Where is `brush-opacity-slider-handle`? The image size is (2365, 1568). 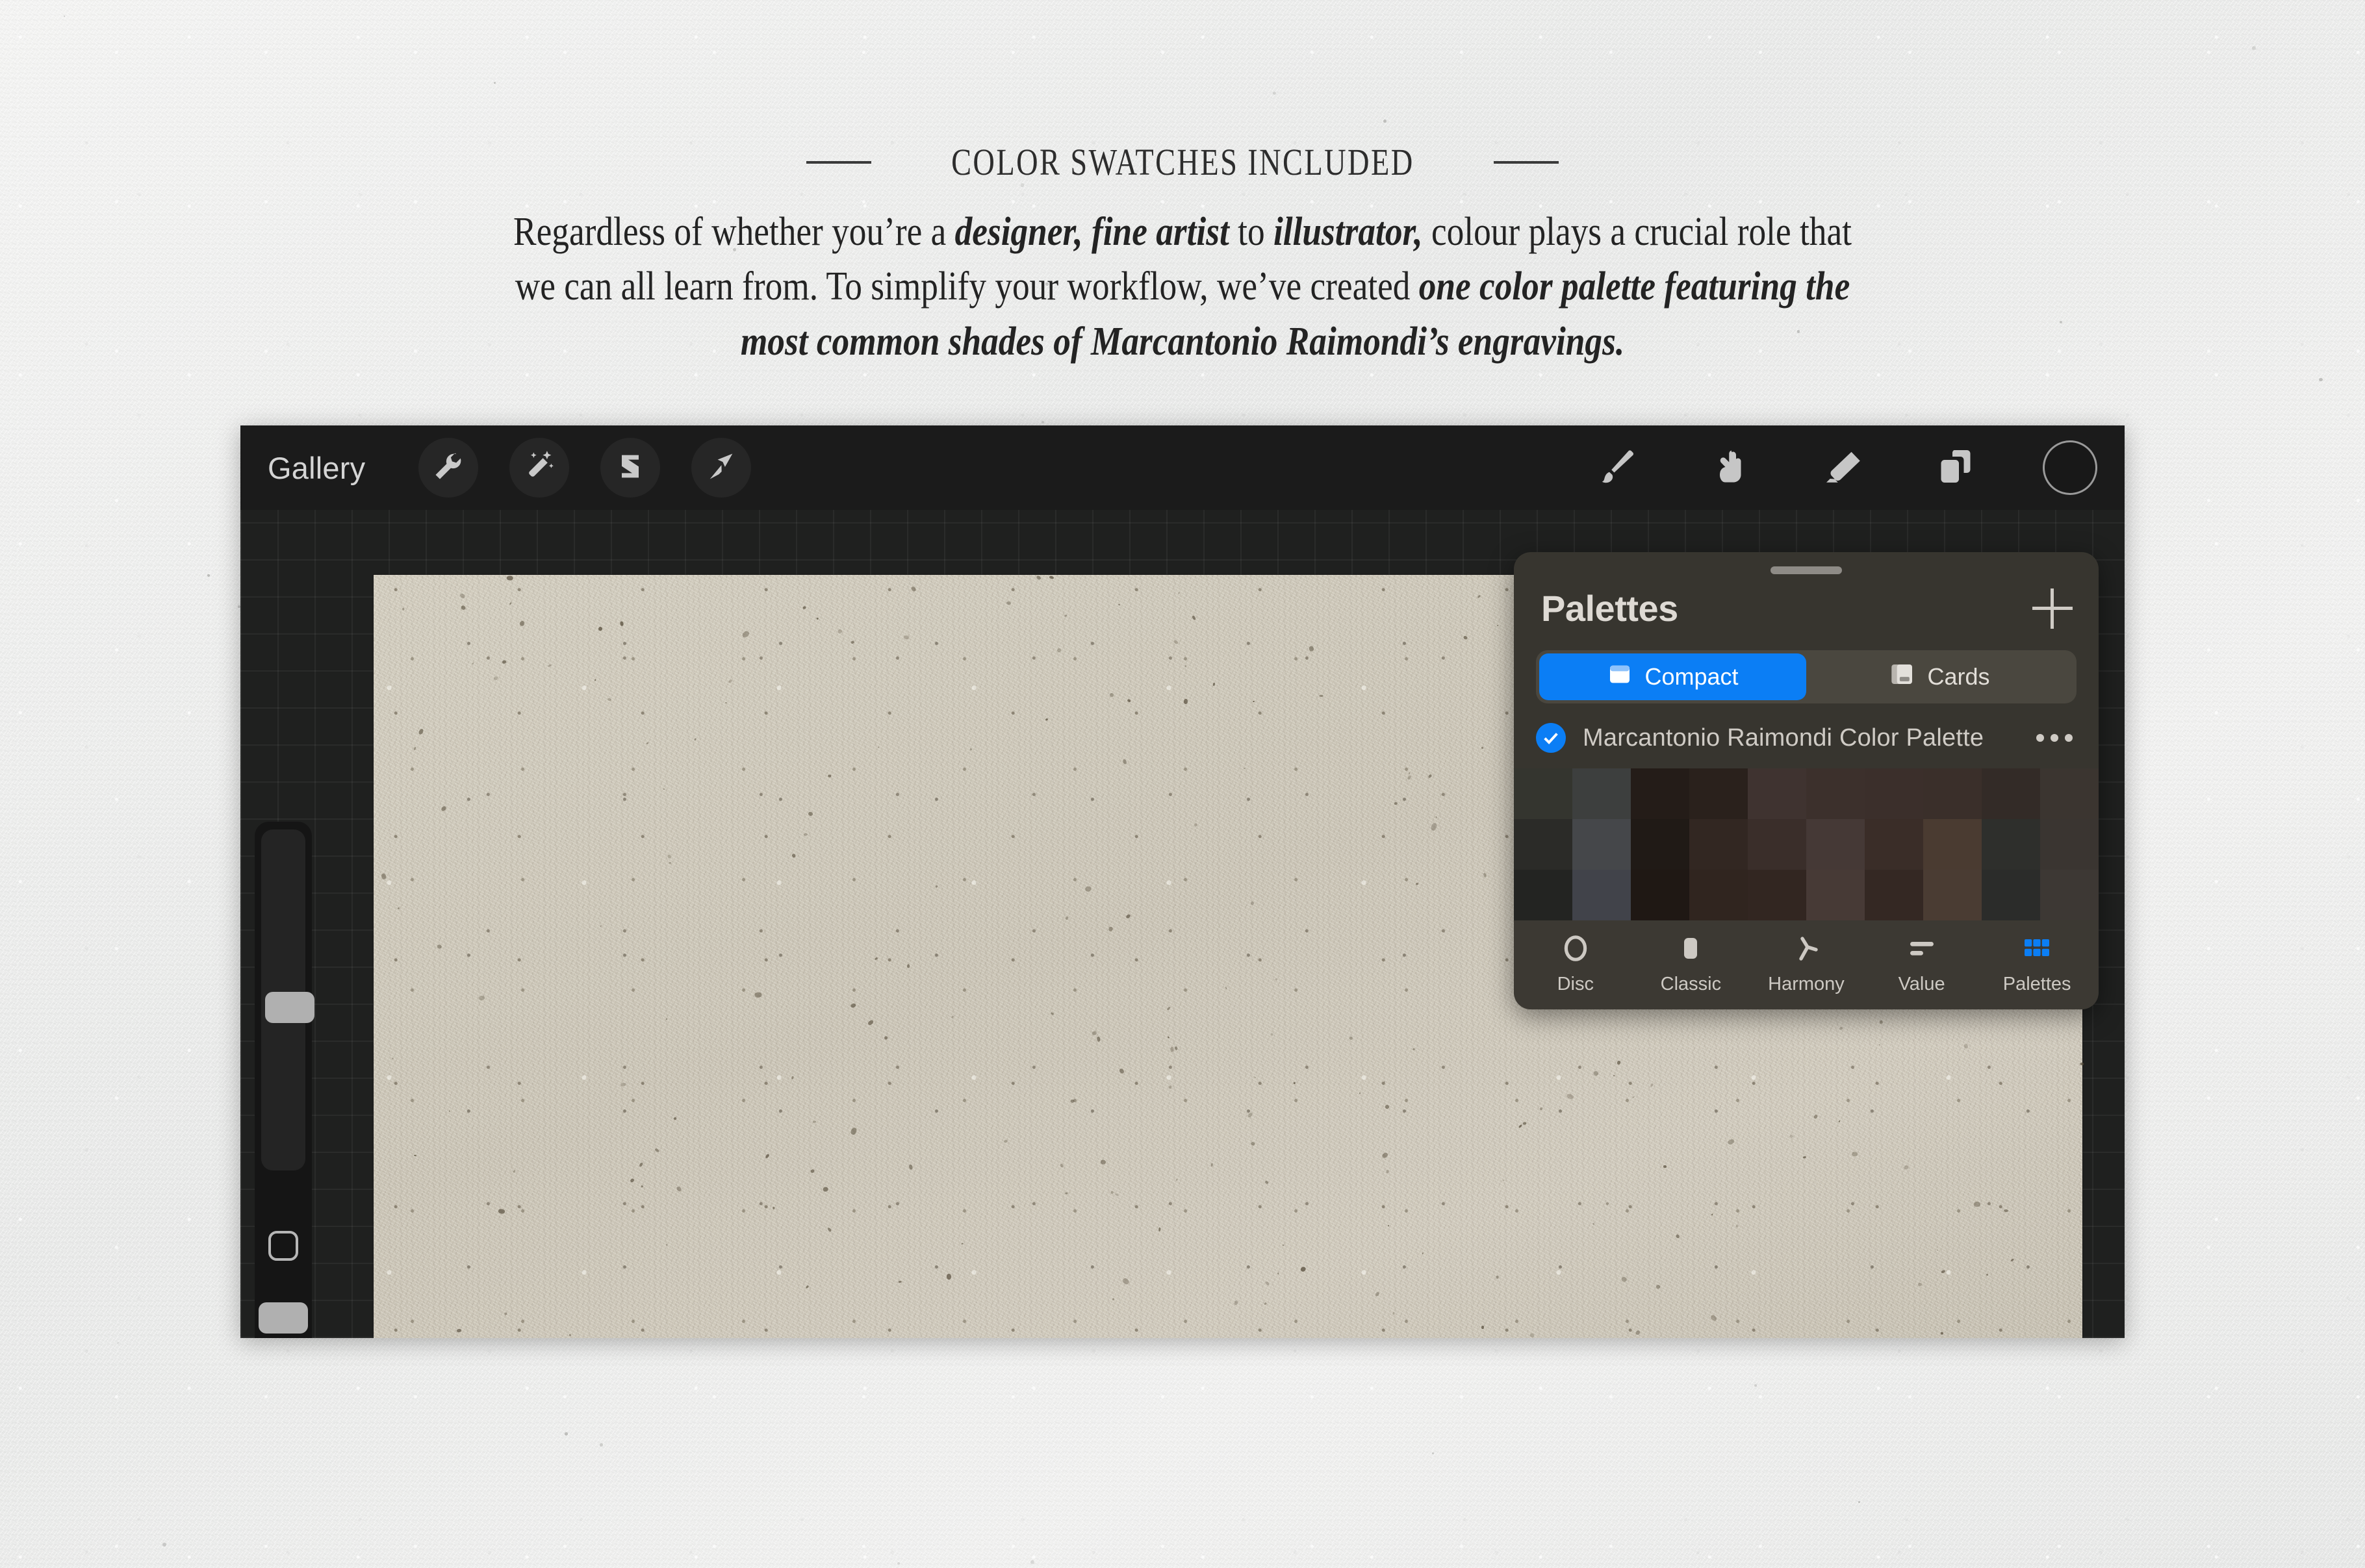 brush-opacity-slider-handle is located at coordinates (283, 1318).